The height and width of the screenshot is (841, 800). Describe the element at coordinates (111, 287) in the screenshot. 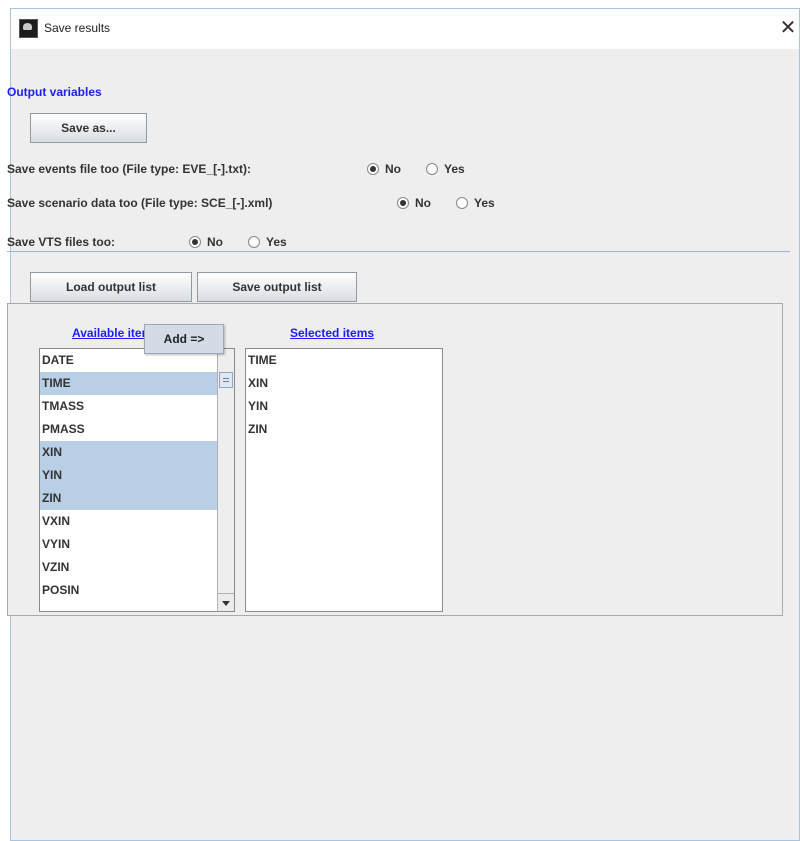

I see `load-output-list-button: Load output list` at that location.